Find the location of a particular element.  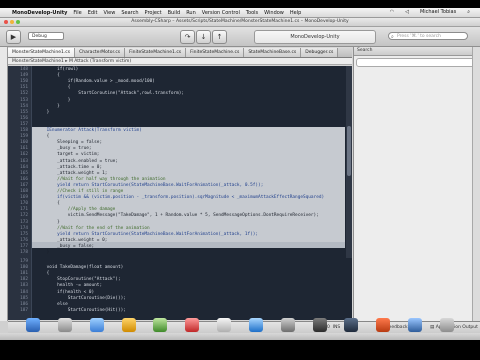

letterbox-bottom is located at coordinates (240, 350).